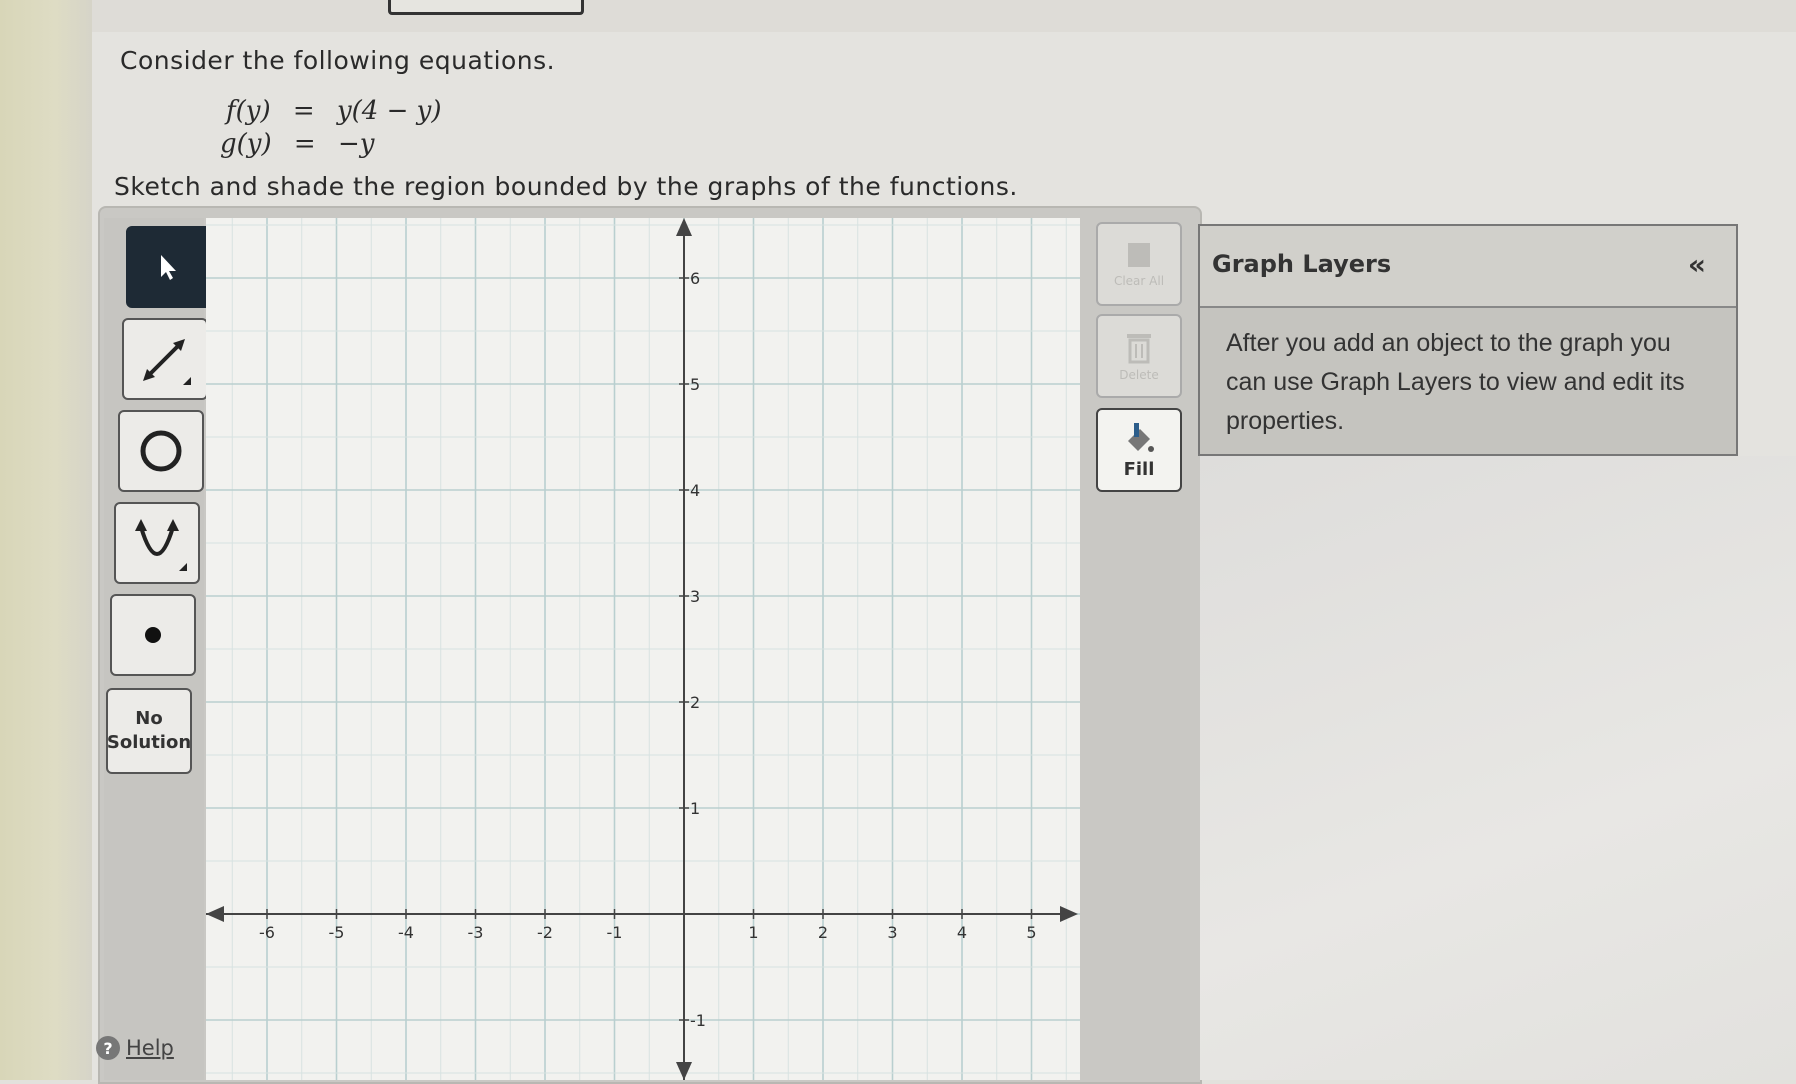 This screenshot has height=1084, width=1796. I want to click on y-tick-label: 2, so click(695, 702).